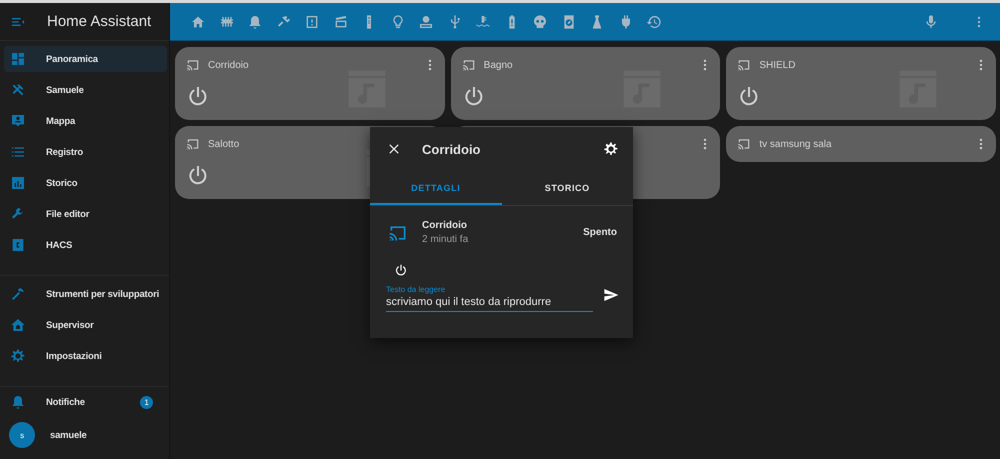 The height and width of the screenshot is (459, 1000). Describe the element at coordinates (228, 65) in the screenshot. I see `card-title: Corridoio` at that location.